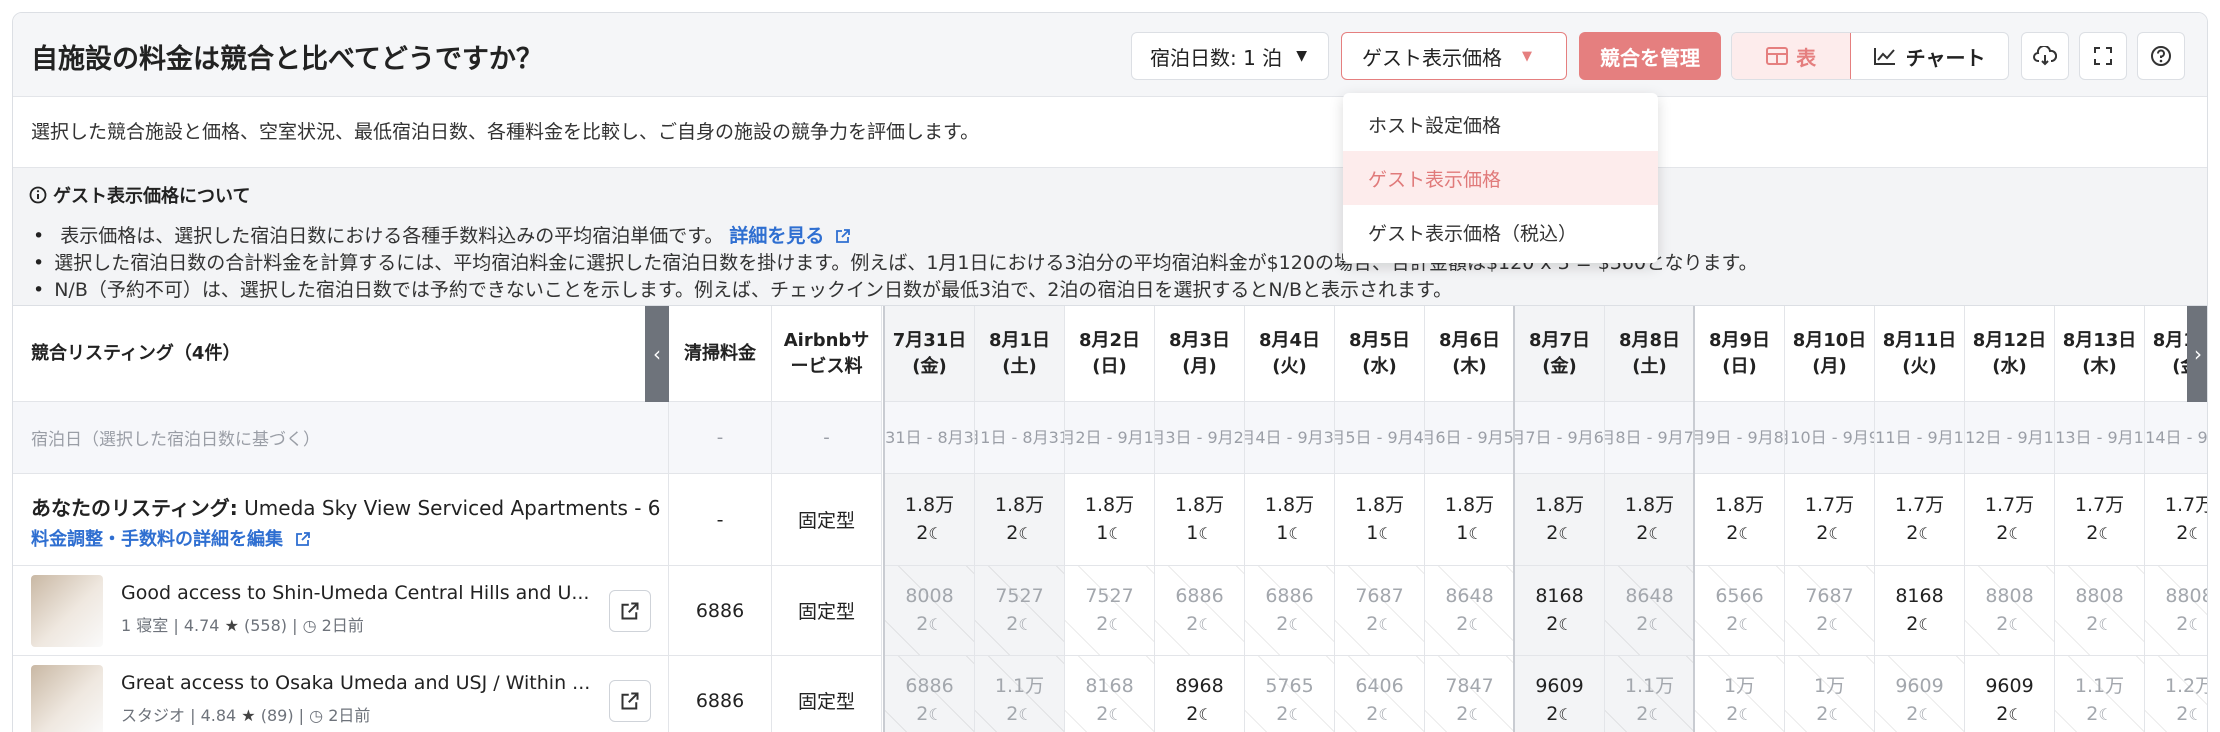 The height and width of the screenshot is (732, 2220). What do you see at coordinates (136, 353) in the screenshot?
I see `competitors-header-label: 競合リスティング（4件）` at bounding box center [136, 353].